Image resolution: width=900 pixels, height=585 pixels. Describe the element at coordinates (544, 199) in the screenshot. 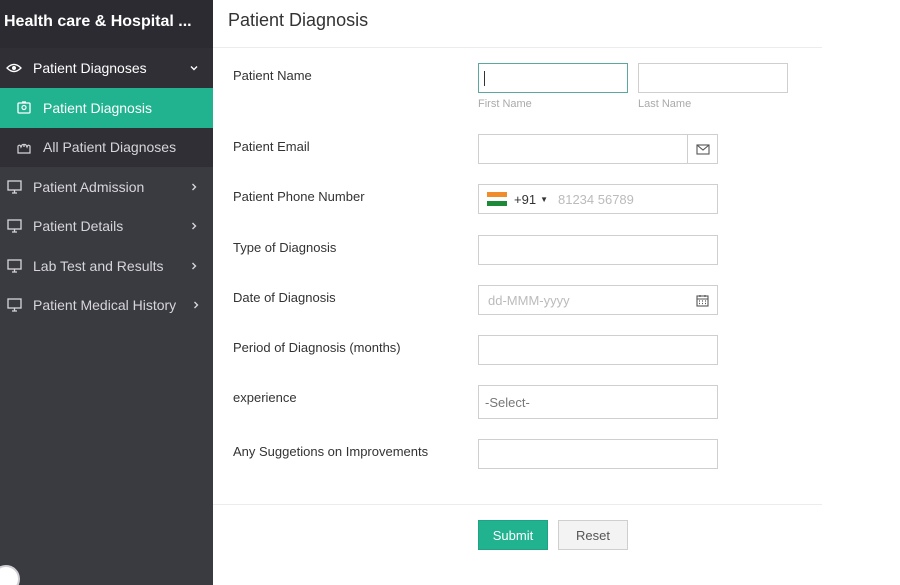

I see `caret-down-icon: ▼` at that location.